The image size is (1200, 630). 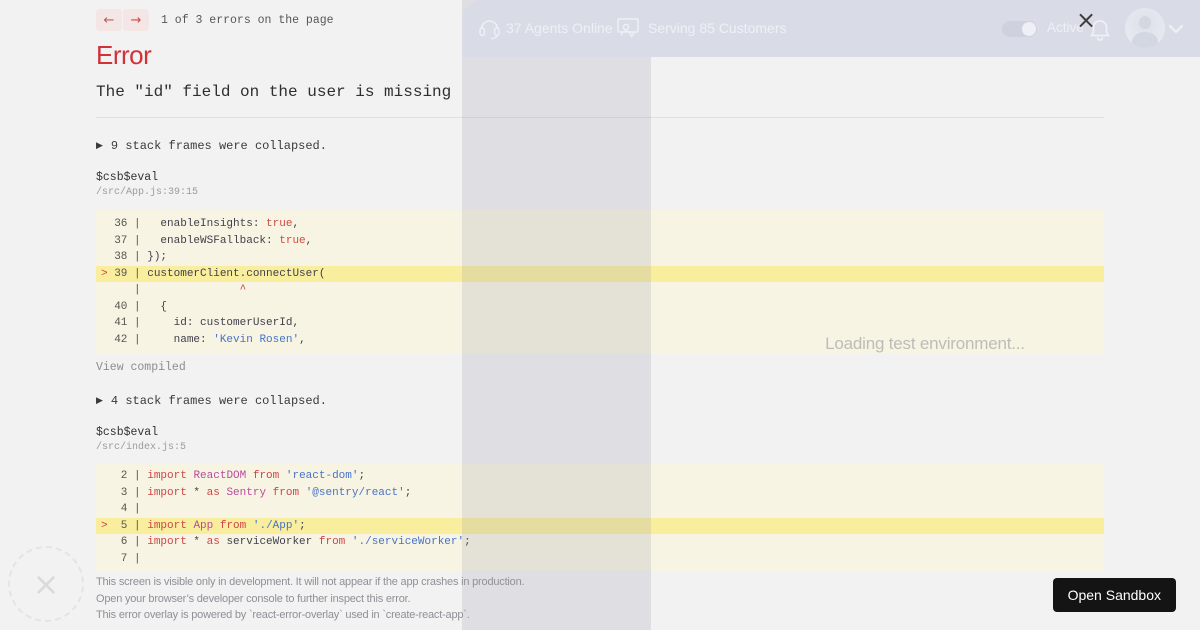 I want to click on error-counter: 1 of 3 errors on the page, so click(x=247, y=20).